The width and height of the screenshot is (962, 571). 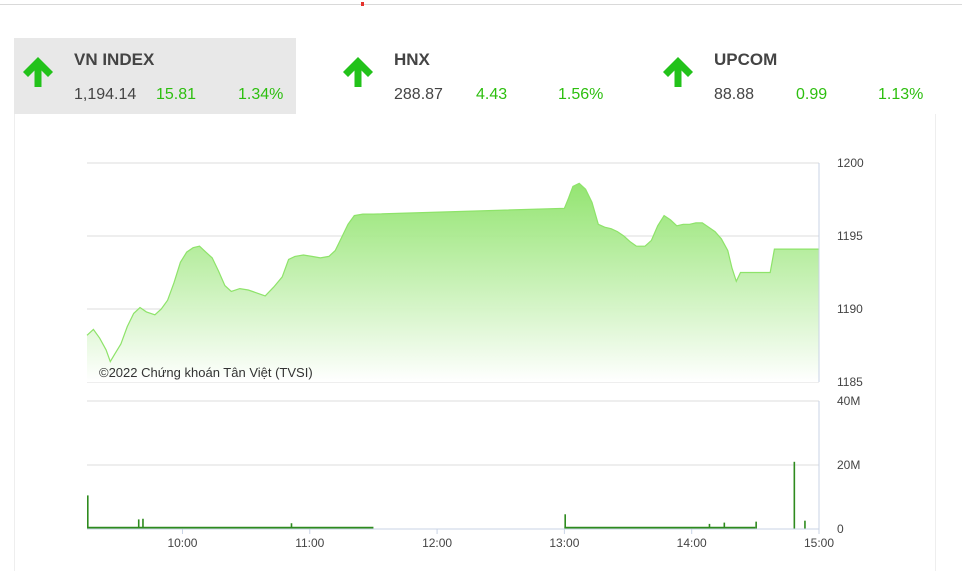 What do you see at coordinates (848, 401) in the screenshot?
I see `volume-tick-label: 40M` at bounding box center [848, 401].